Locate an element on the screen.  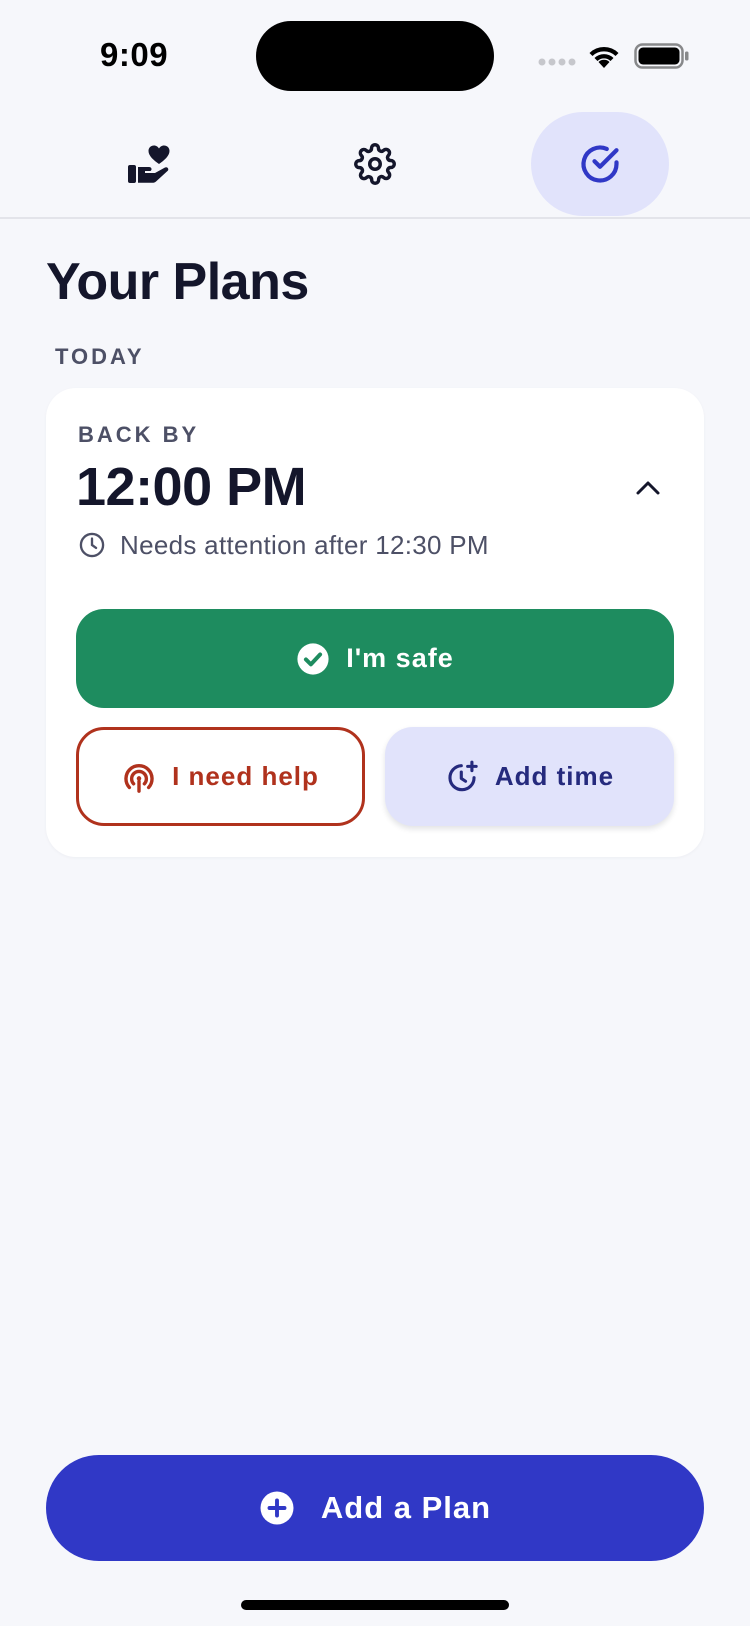
status-bar: 9:09 is located at coordinates (375, 55).